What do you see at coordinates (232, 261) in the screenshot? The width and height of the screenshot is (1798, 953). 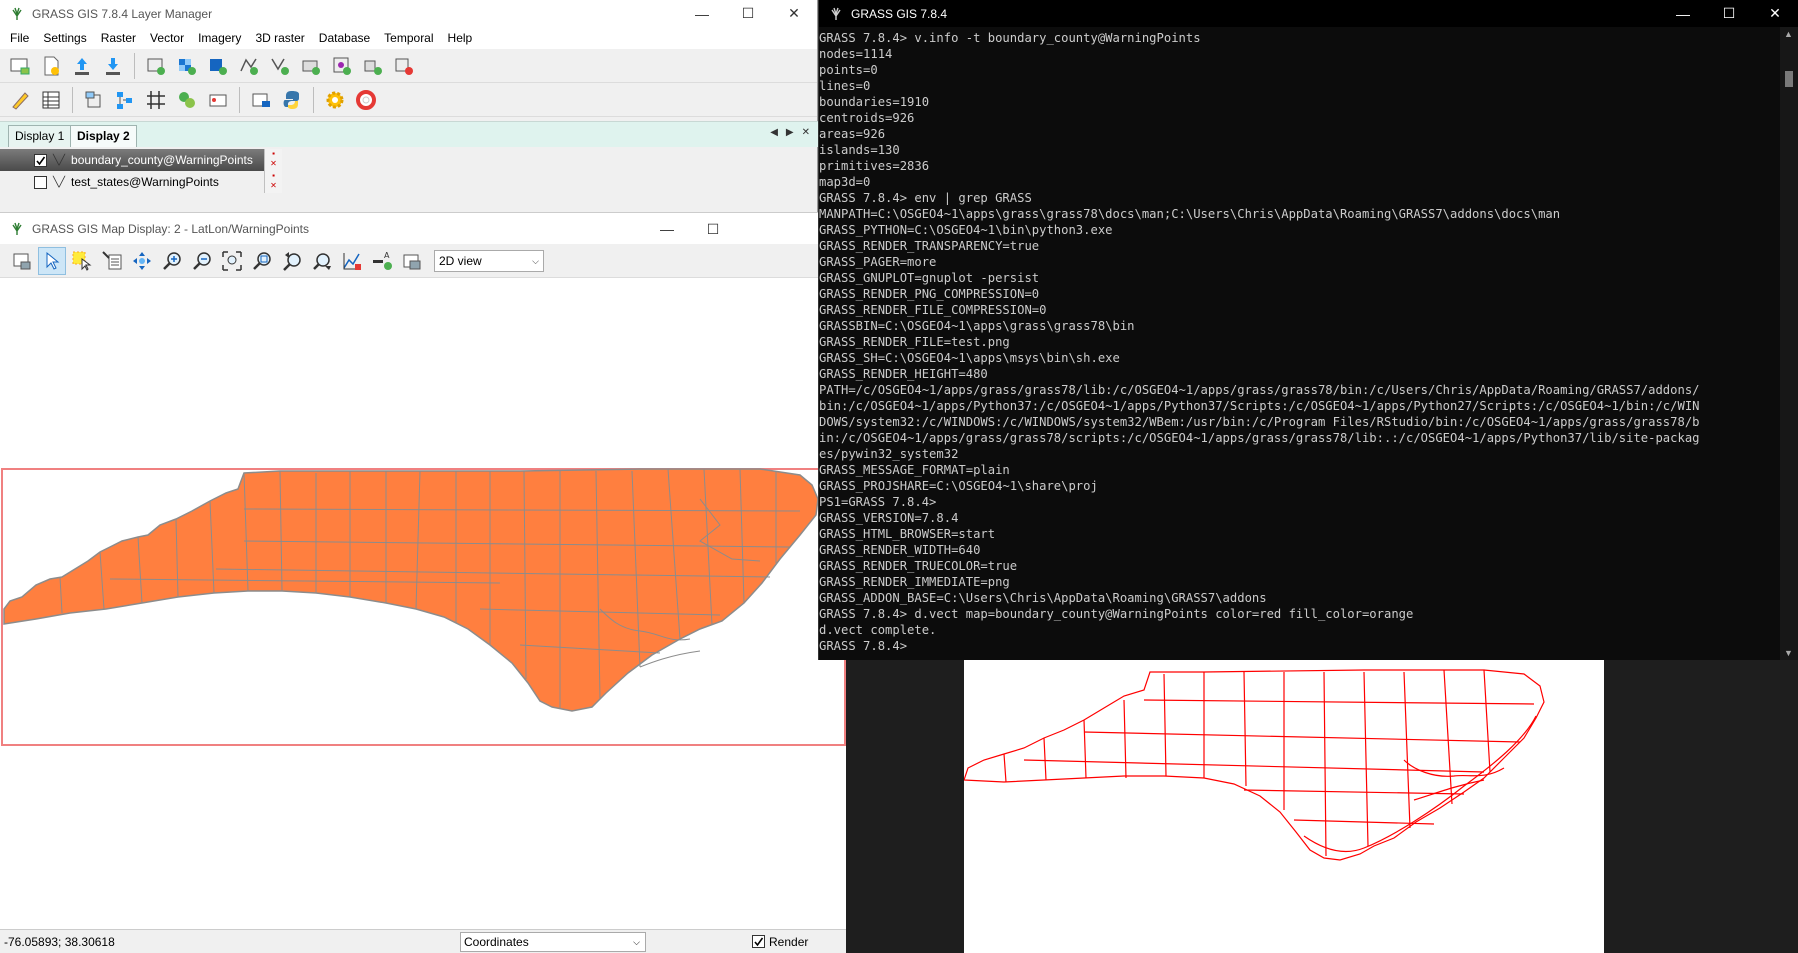 I see `zoom-extent-icon` at bounding box center [232, 261].